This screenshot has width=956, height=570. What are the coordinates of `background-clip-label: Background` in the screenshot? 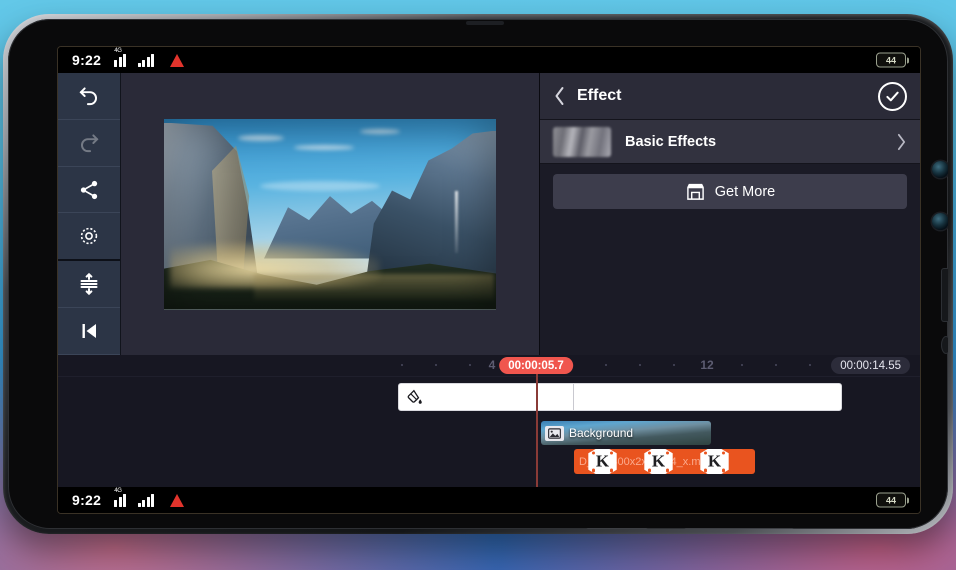 It's located at (601, 433).